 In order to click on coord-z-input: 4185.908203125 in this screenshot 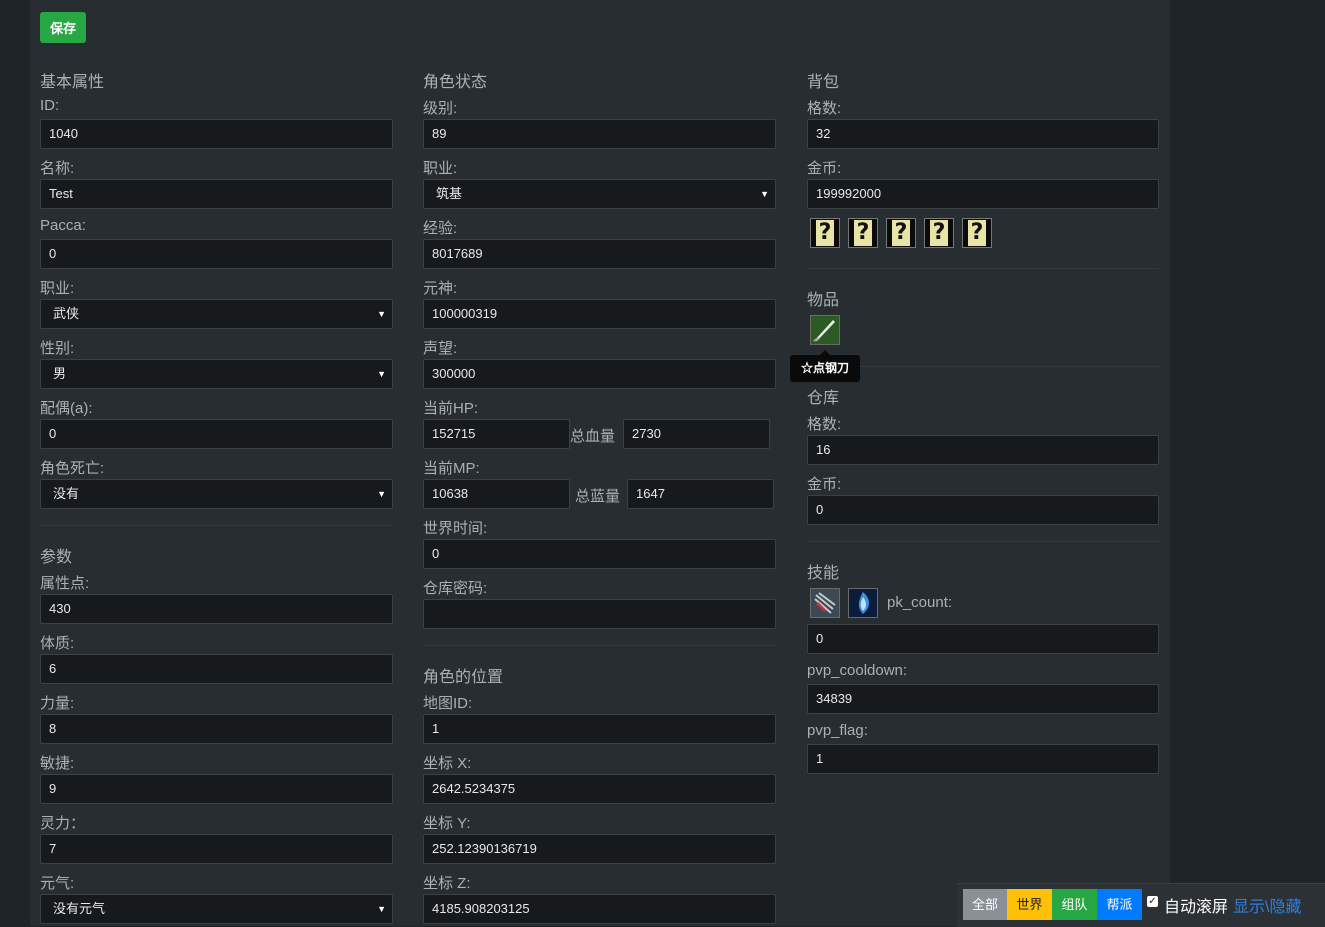, I will do `click(599, 909)`.